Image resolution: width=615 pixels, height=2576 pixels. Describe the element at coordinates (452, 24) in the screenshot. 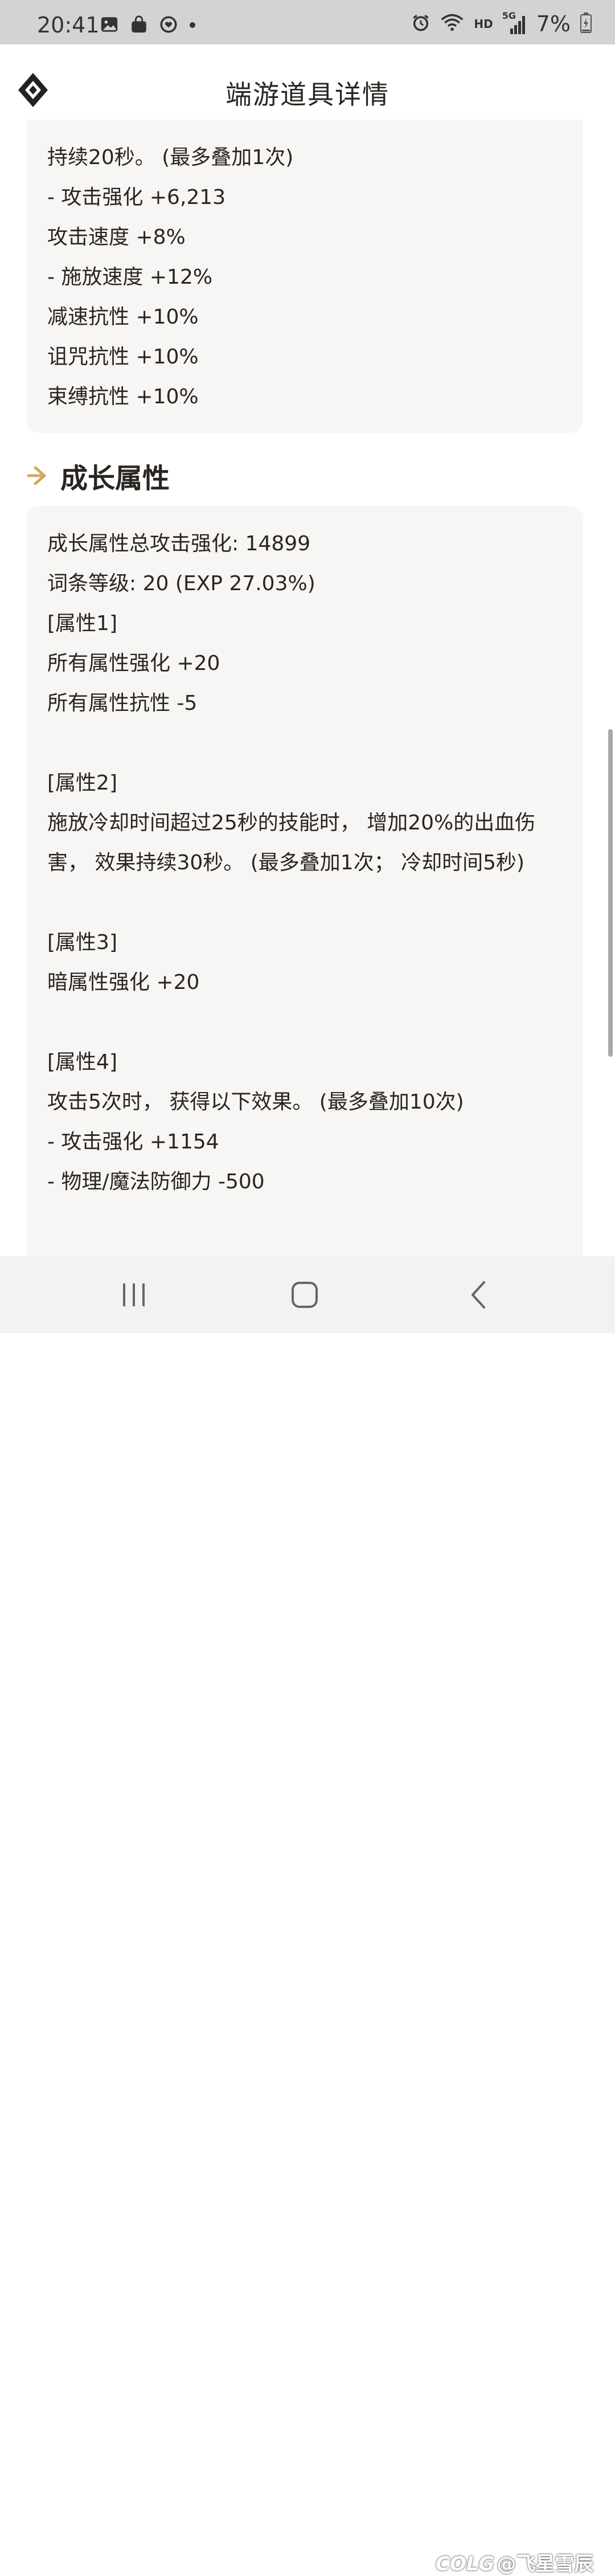

I see `wifi-icon` at that location.